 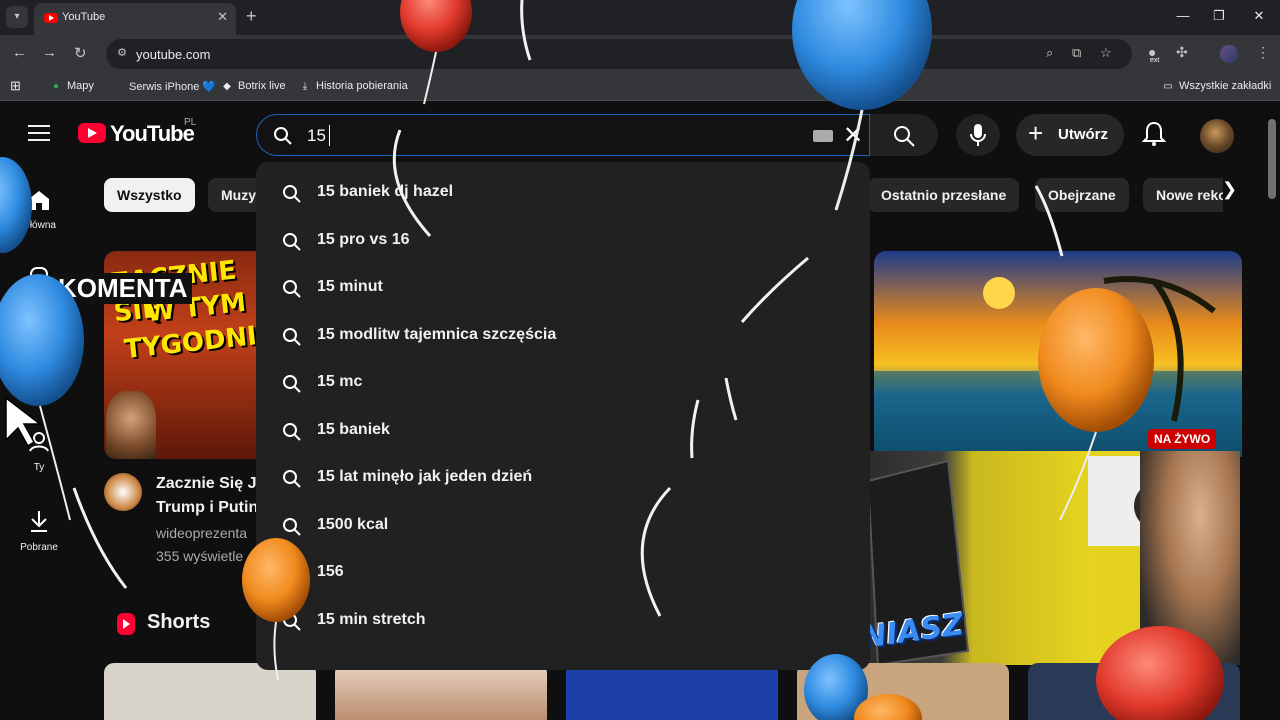 I want to click on bookmark-star-icon: ☆, so click(x=1106, y=53).